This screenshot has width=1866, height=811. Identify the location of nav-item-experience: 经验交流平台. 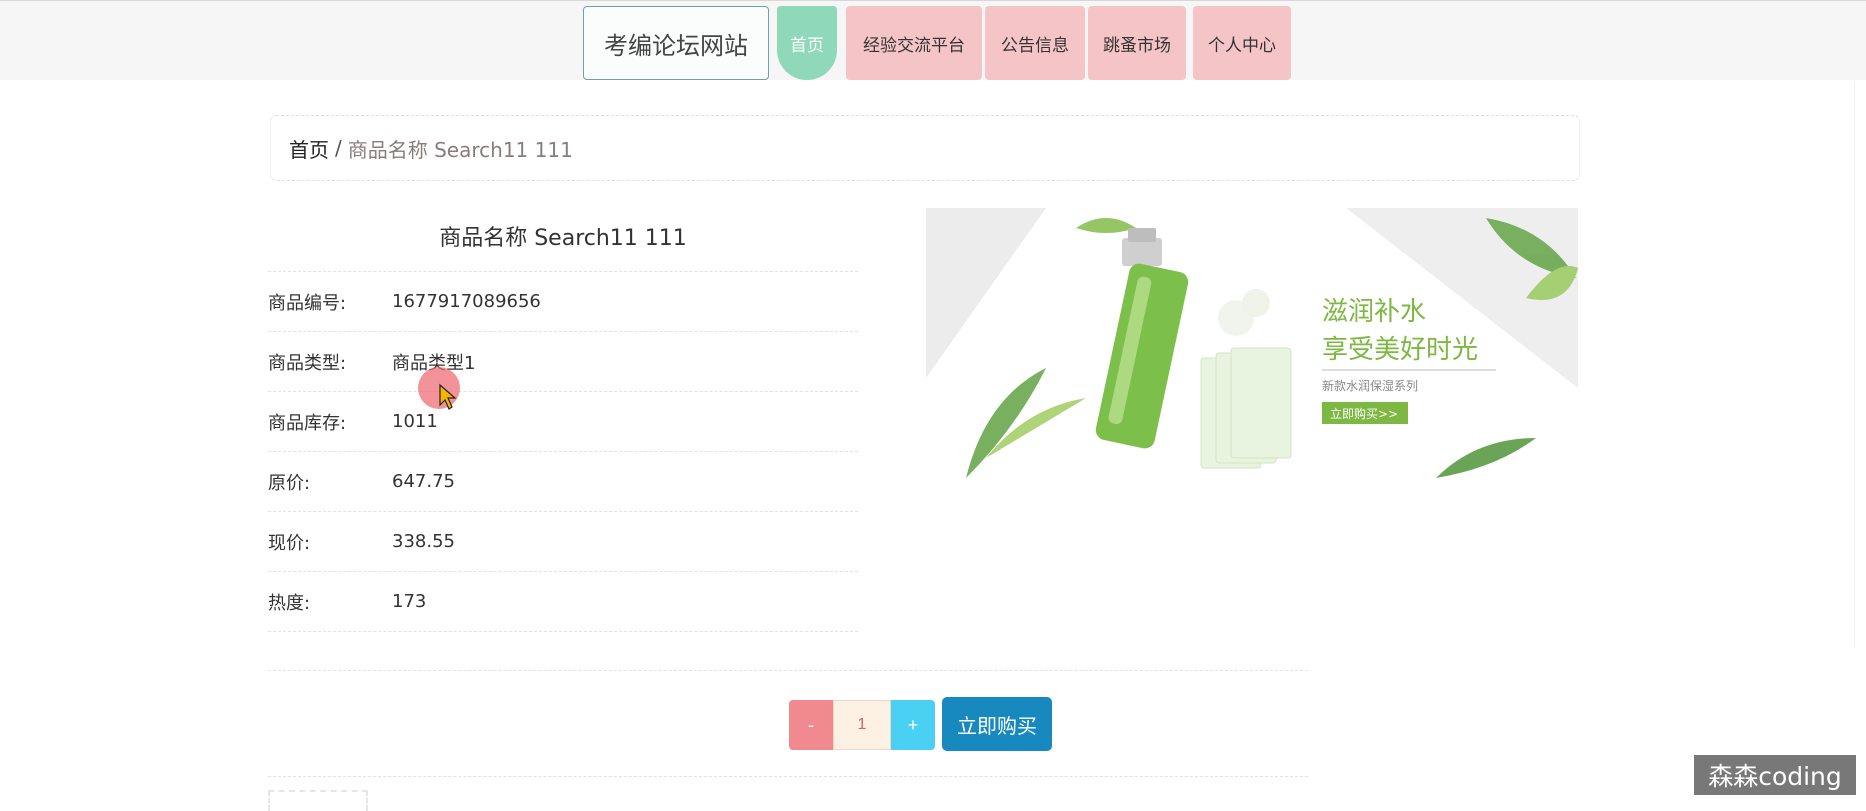
(914, 43).